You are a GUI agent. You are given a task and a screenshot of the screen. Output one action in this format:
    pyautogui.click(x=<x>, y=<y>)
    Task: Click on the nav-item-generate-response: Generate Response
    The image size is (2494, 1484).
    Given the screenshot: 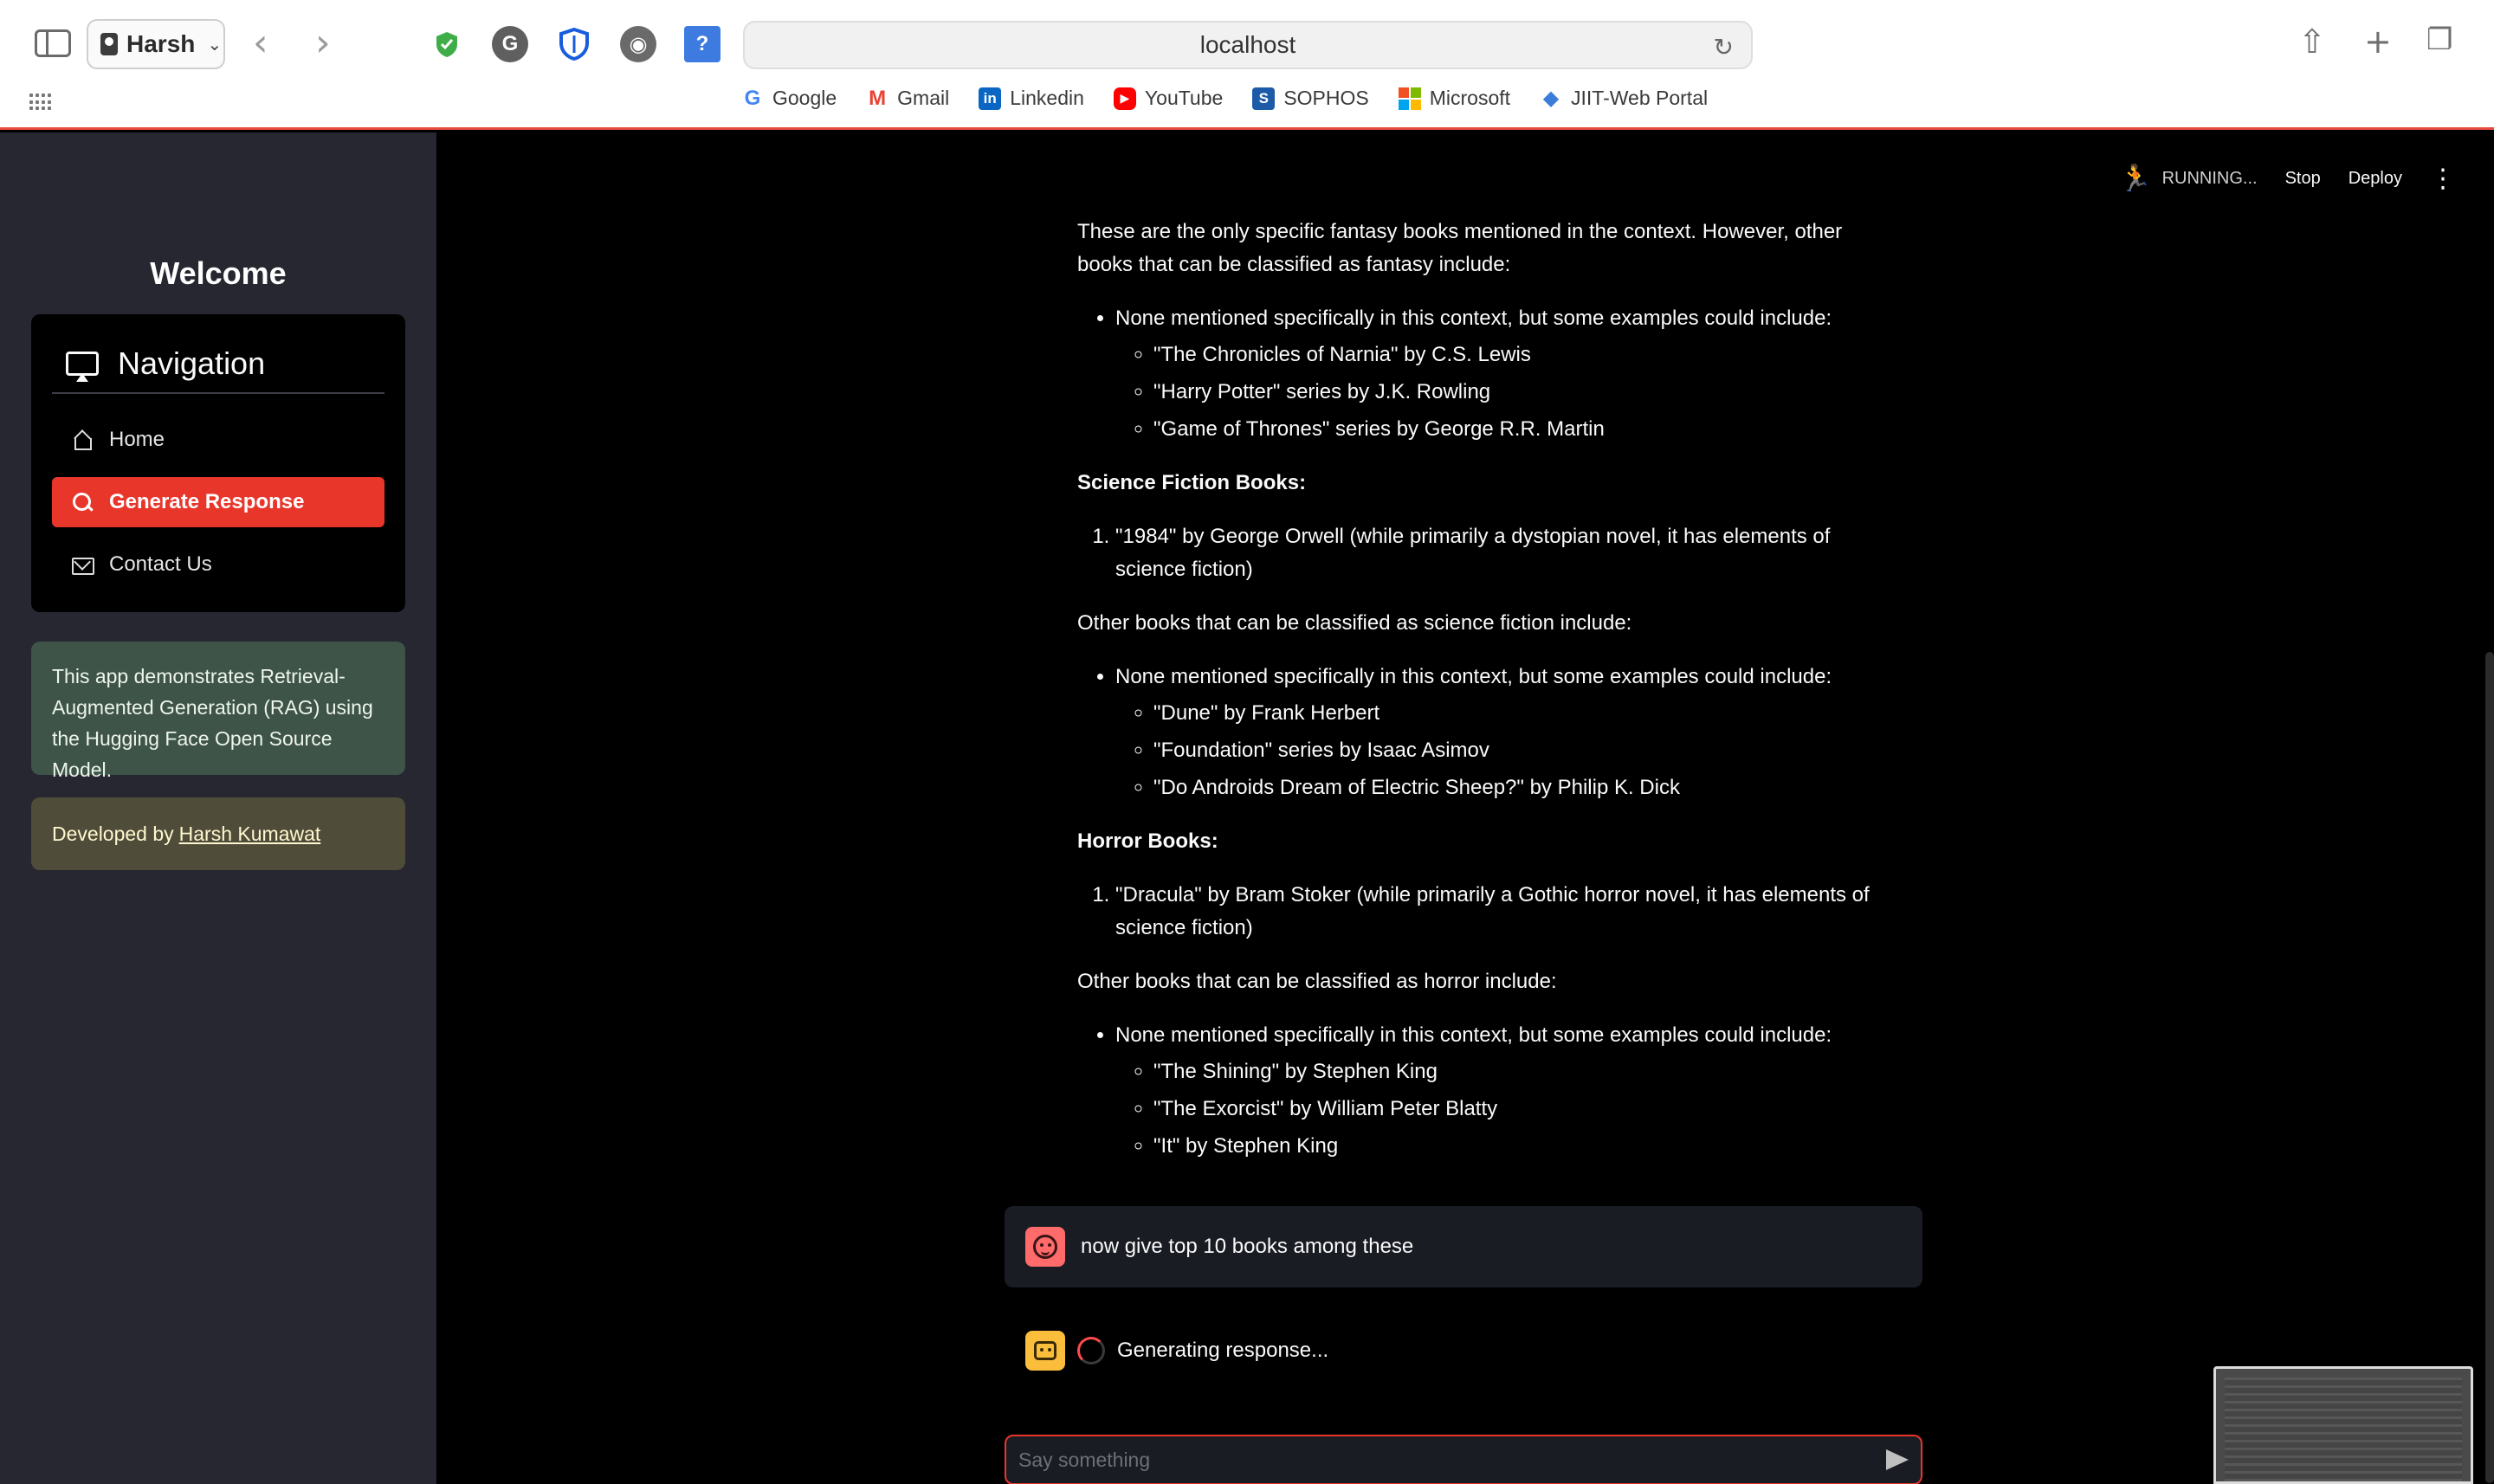 What is the action you would take?
    pyautogui.click(x=218, y=502)
    